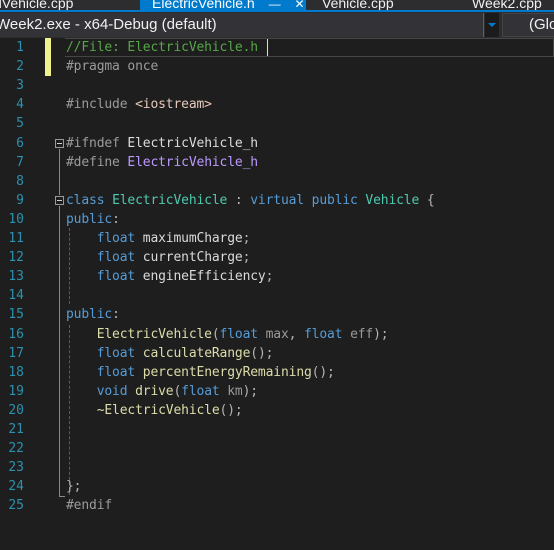 The width and height of the screenshot is (554, 550). Describe the element at coordinates (20, 86) in the screenshot. I see `line-number: 3` at that location.